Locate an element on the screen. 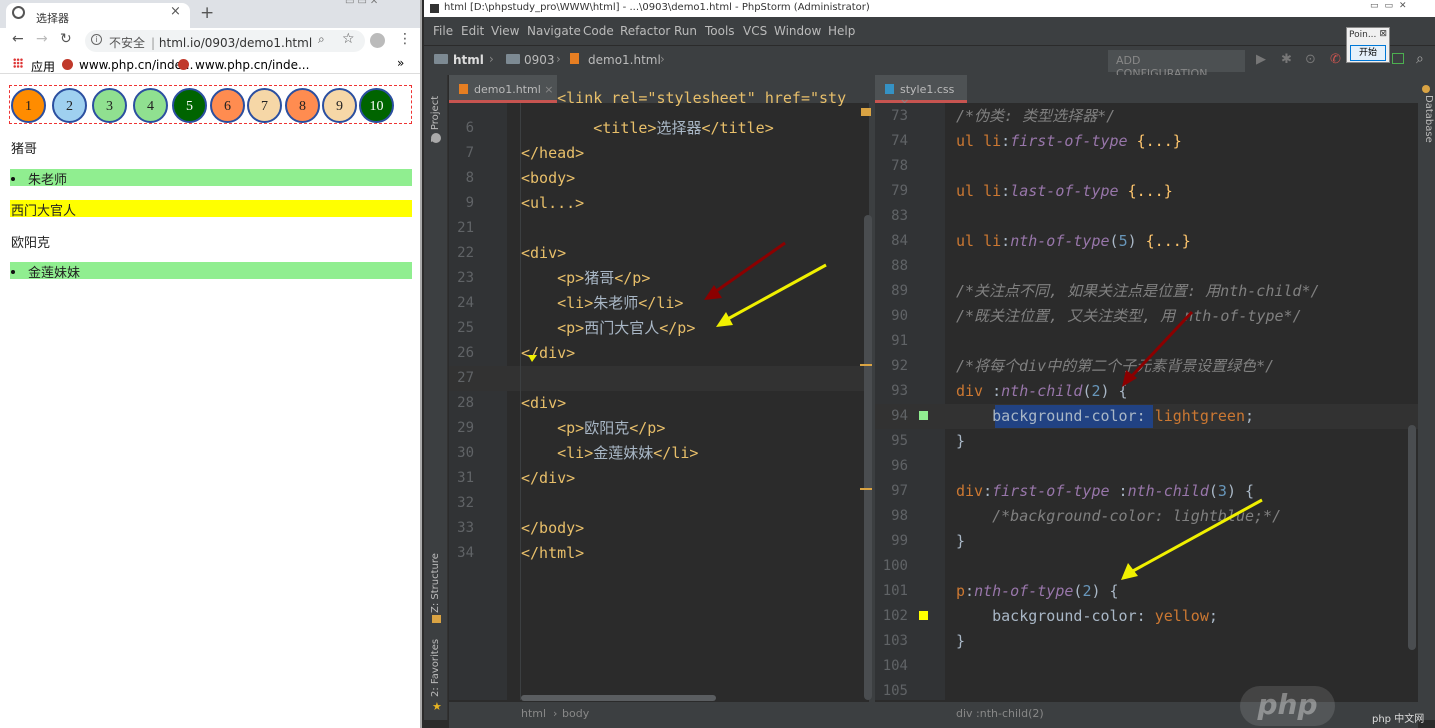 The width and height of the screenshot is (1435, 728). red-arrow-css is located at coordinates (1161, 345).